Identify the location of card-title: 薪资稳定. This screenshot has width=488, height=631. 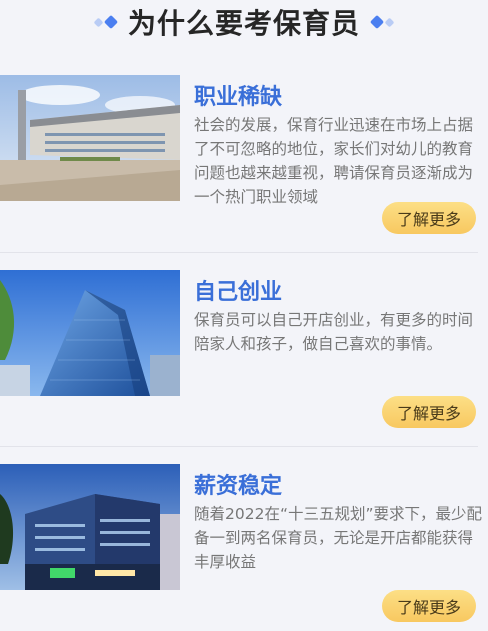
(238, 486).